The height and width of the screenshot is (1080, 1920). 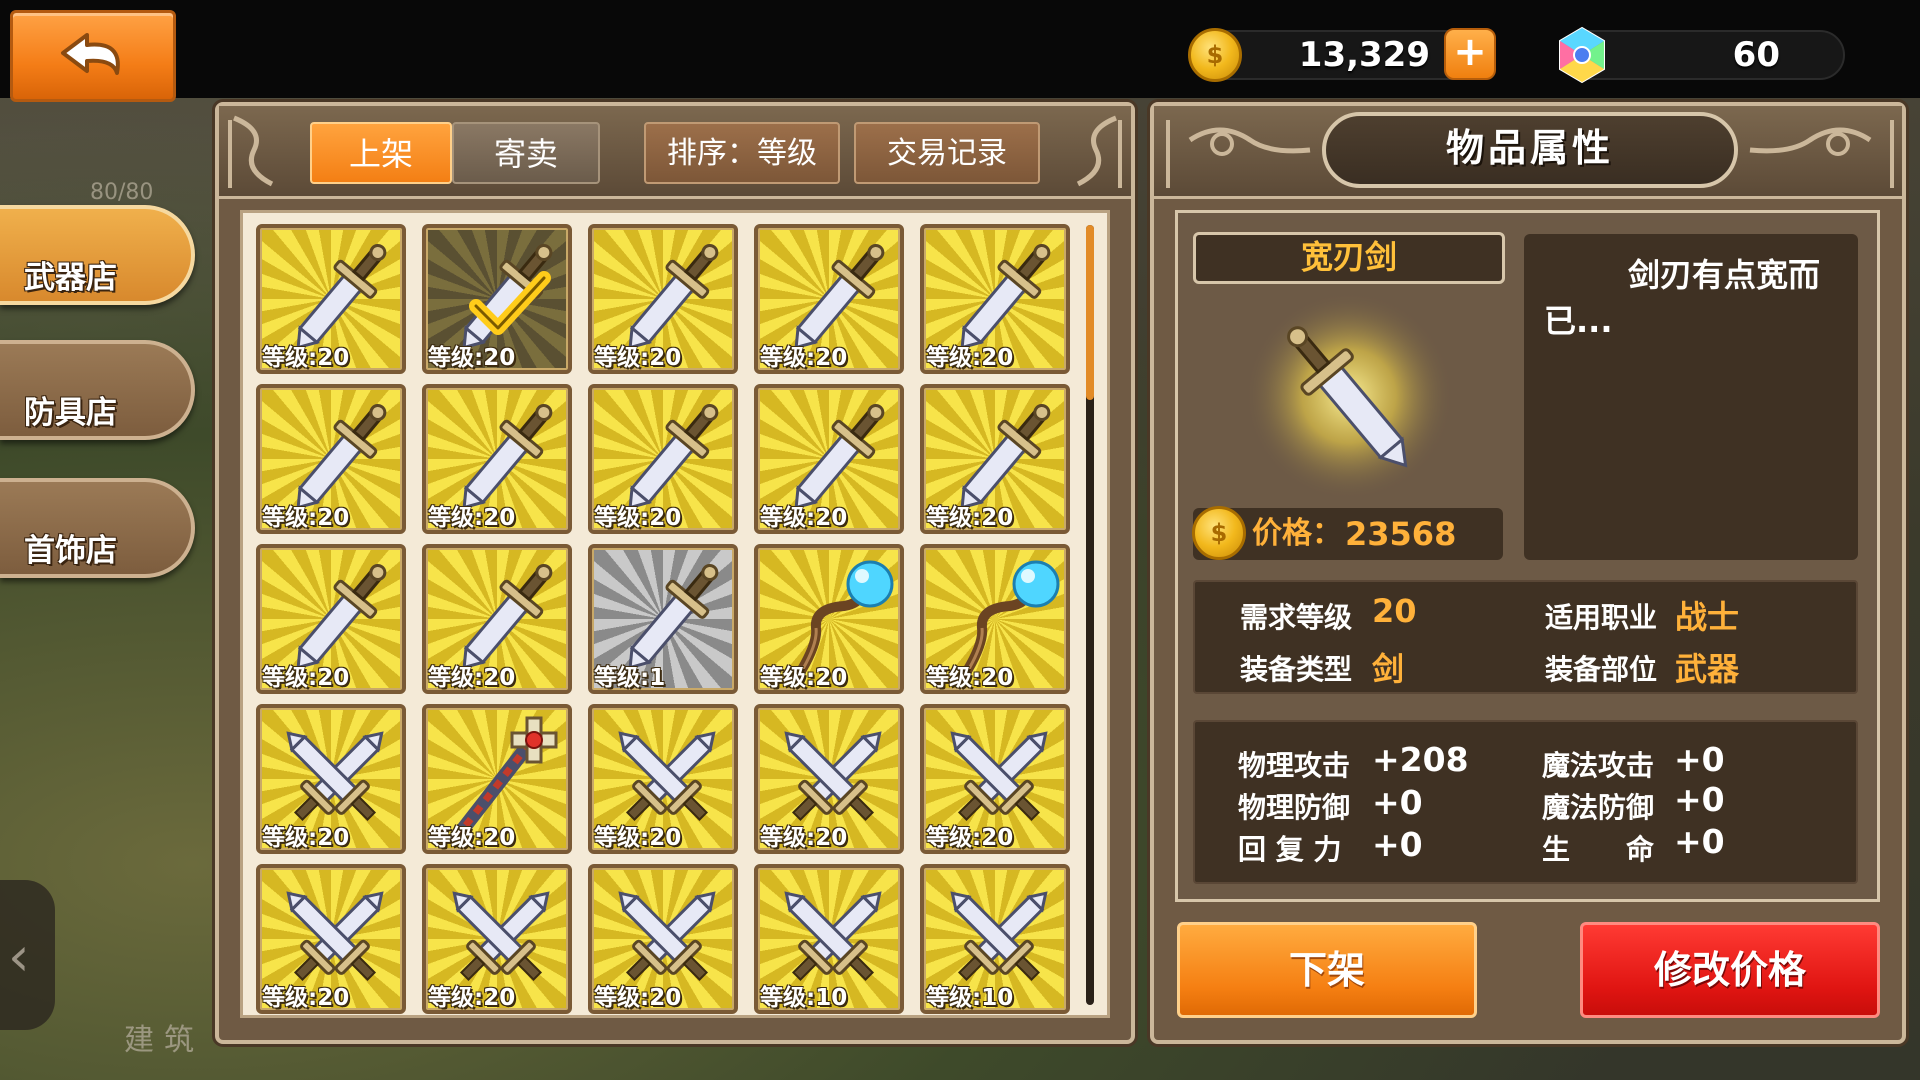 I want to click on req-level-value: 20, so click(x=1394, y=611).